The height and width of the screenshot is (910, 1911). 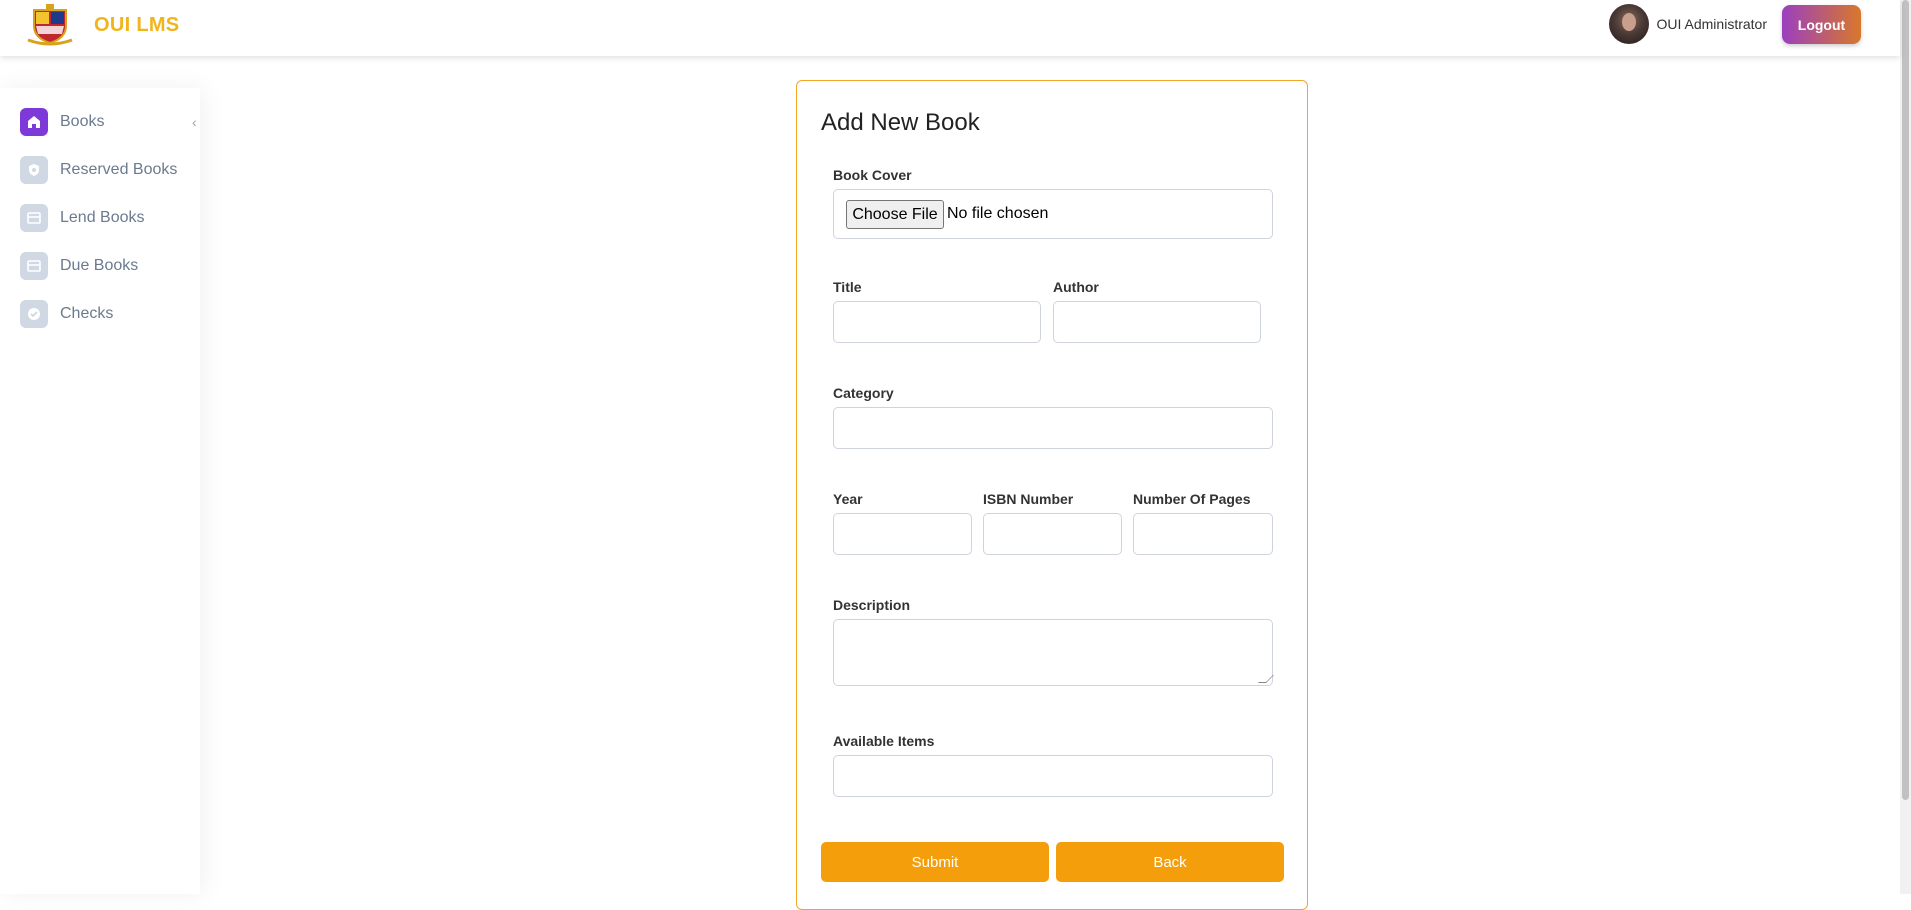 I want to click on sidebar-item-label: Lend Books, so click(x=102, y=217).